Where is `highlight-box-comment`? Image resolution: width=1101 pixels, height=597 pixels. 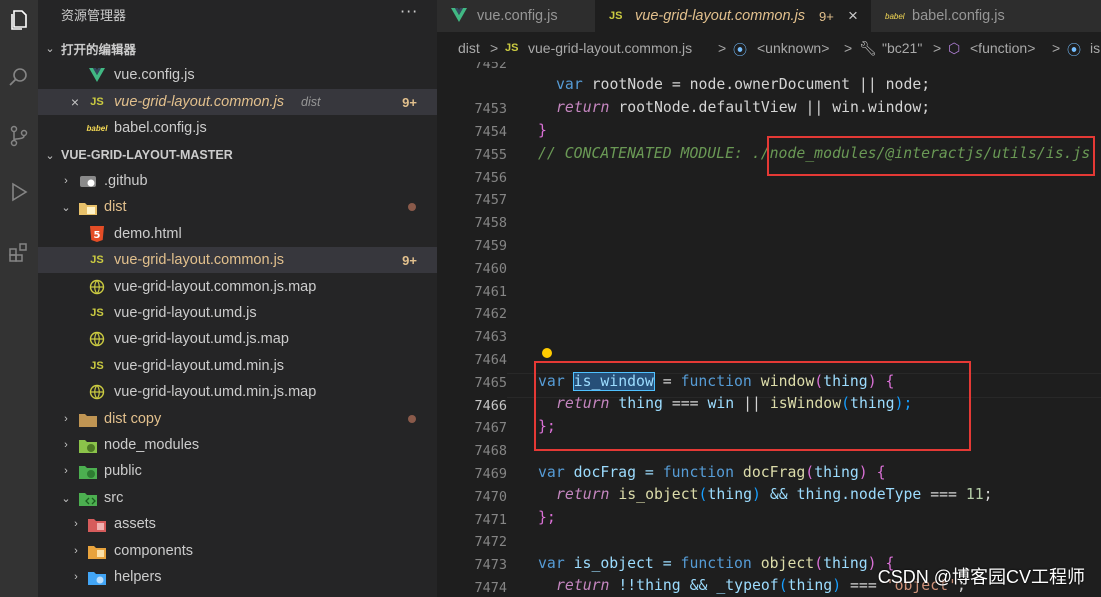
highlight-box-comment is located at coordinates (931, 156).